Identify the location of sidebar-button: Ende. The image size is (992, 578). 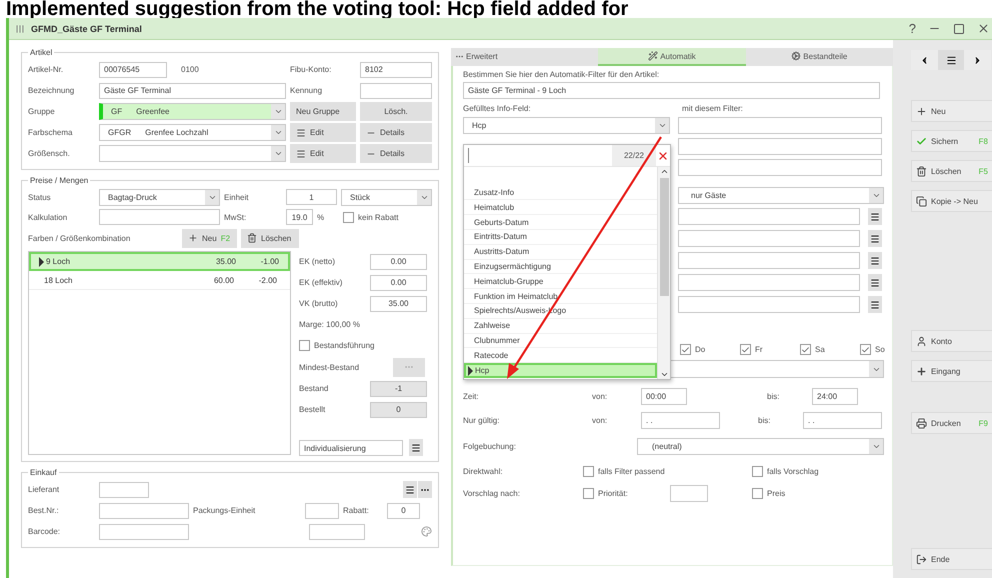
(951, 559).